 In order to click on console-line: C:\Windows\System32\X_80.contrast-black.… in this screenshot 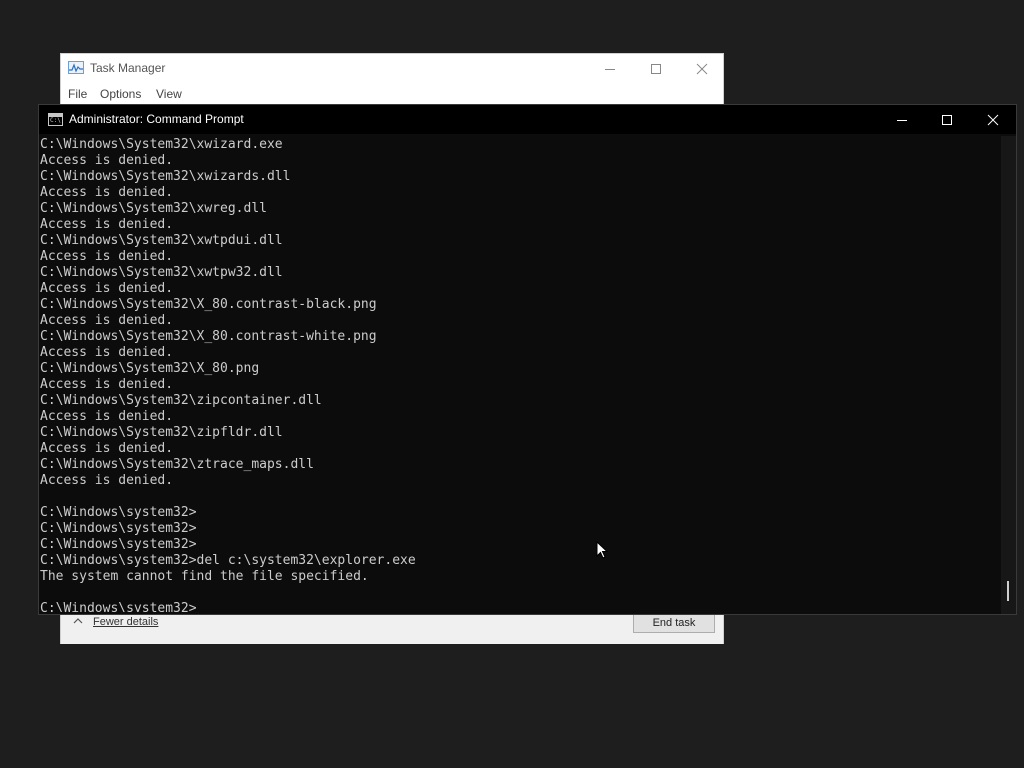, I will do `click(208, 304)`.